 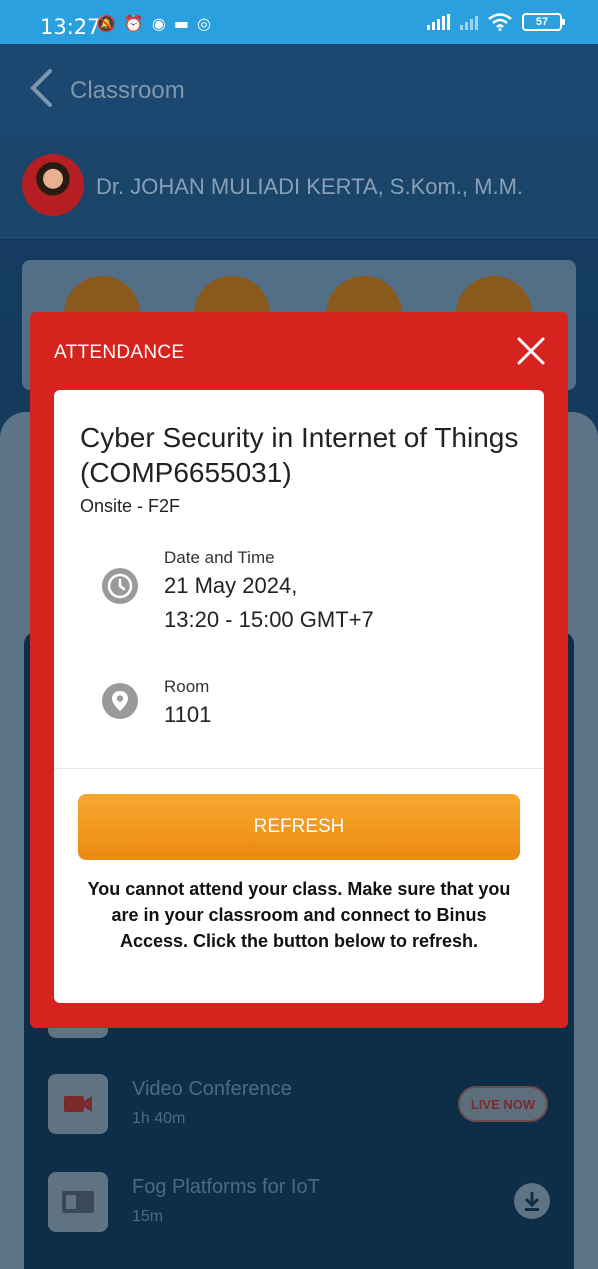 I want to click on slides-icon, so click(x=78, y=1202).